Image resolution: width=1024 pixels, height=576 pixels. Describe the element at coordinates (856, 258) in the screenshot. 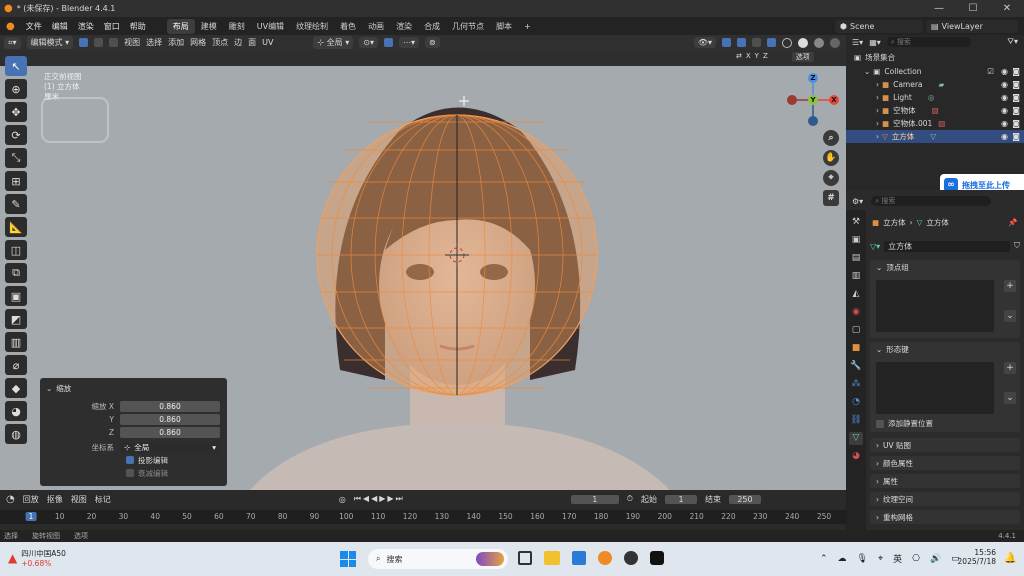

I see `output-tab-icon: ▤` at that location.